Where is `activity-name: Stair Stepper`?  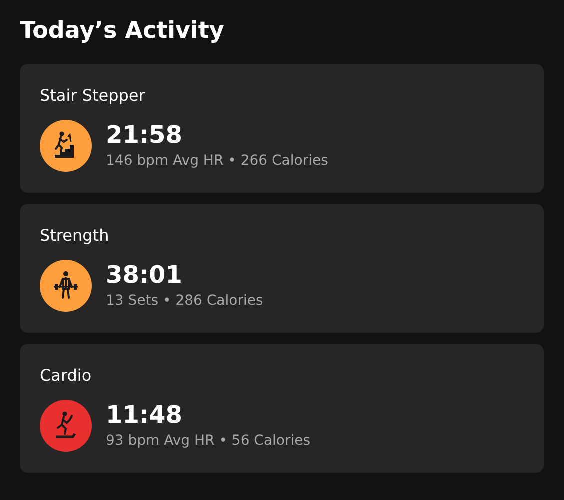 activity-name: Stair Stepper is located at coordinates (93, 96).